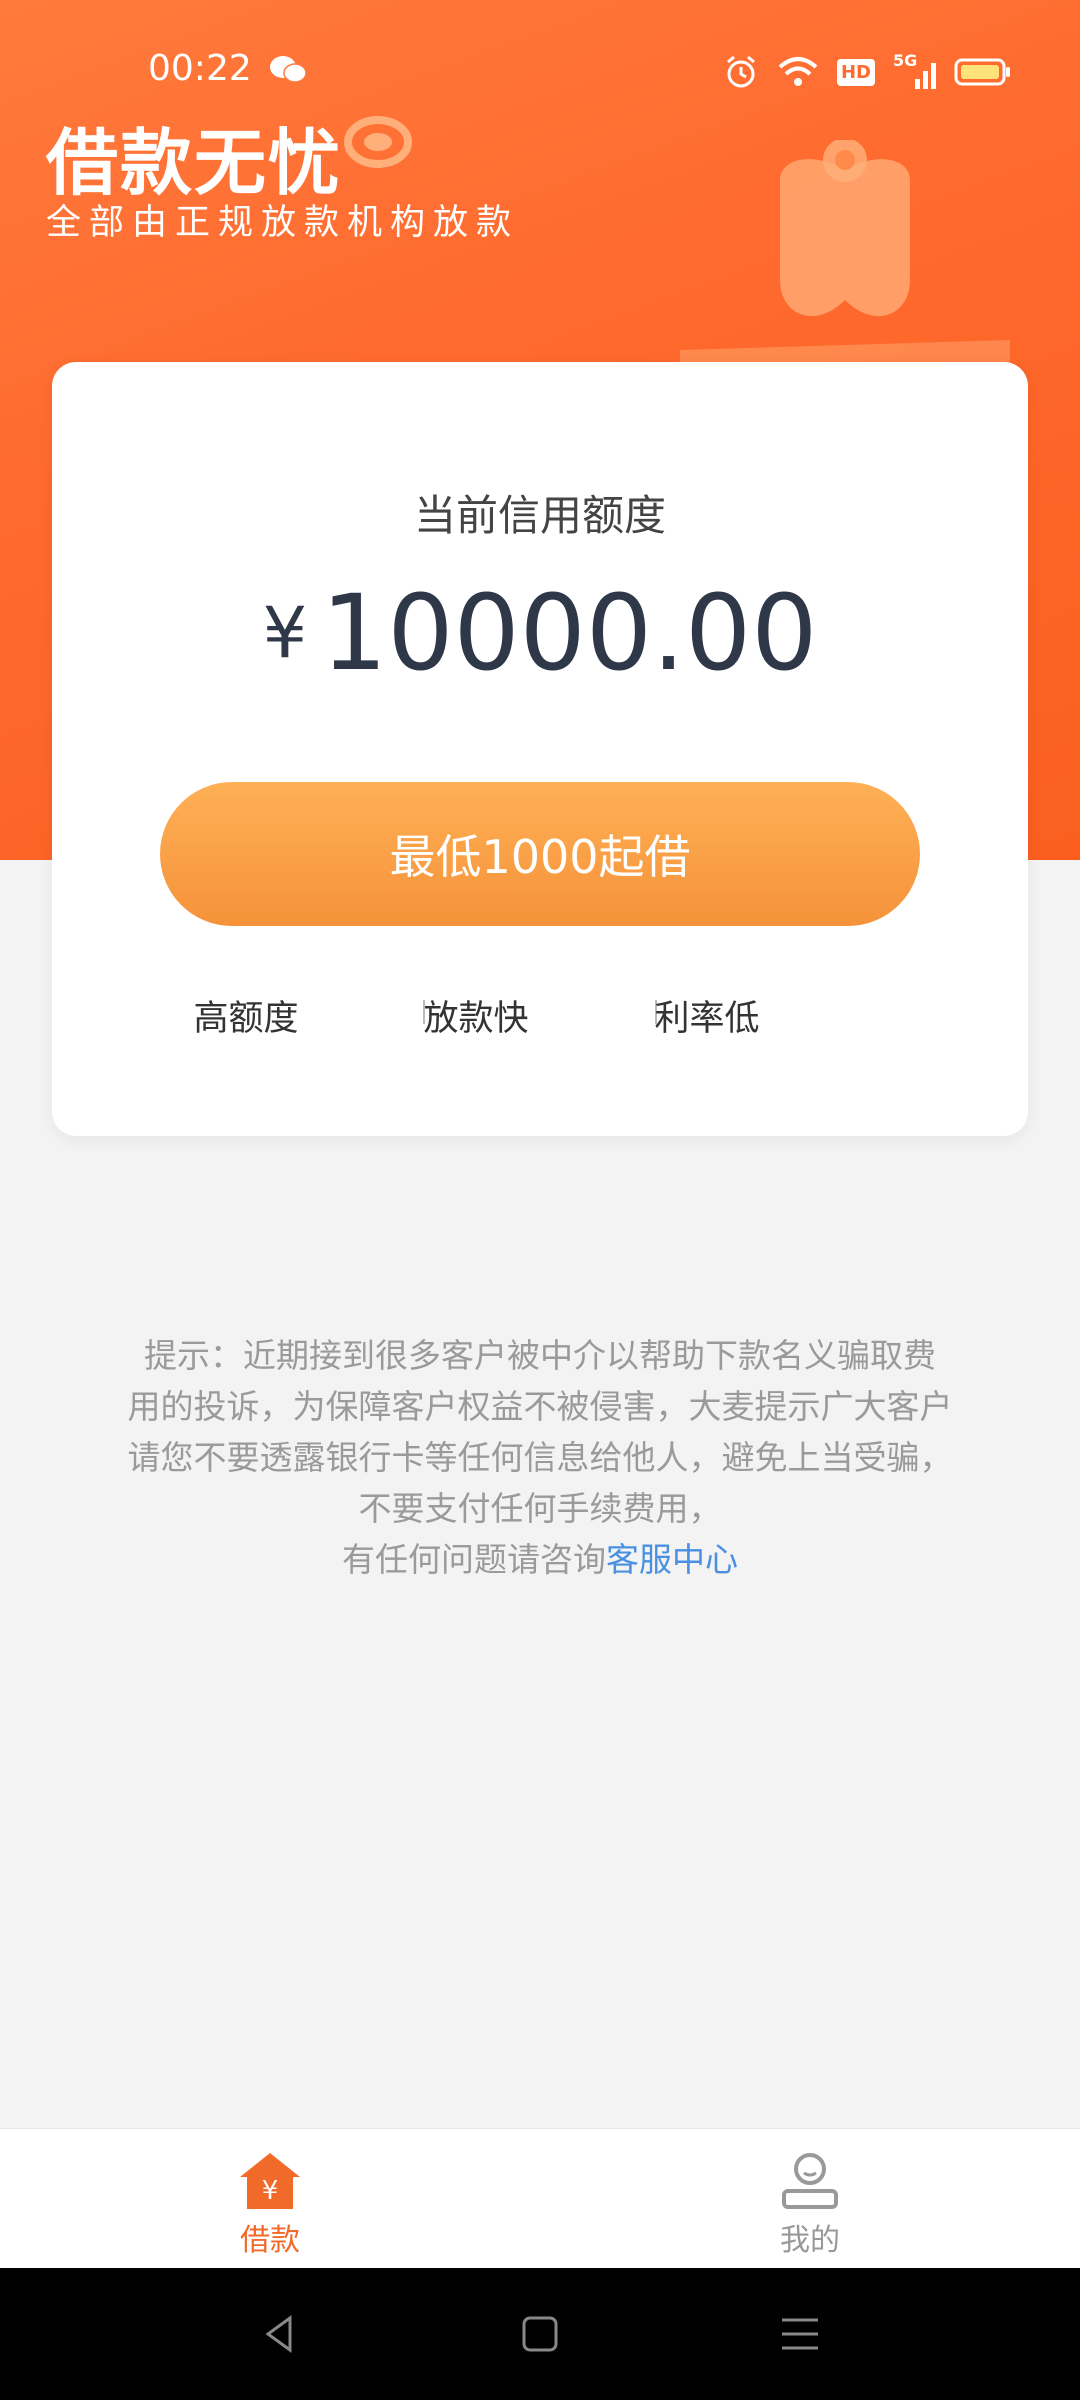  I want to click on feature-high-limit: 高额度, so click(246, 1019).